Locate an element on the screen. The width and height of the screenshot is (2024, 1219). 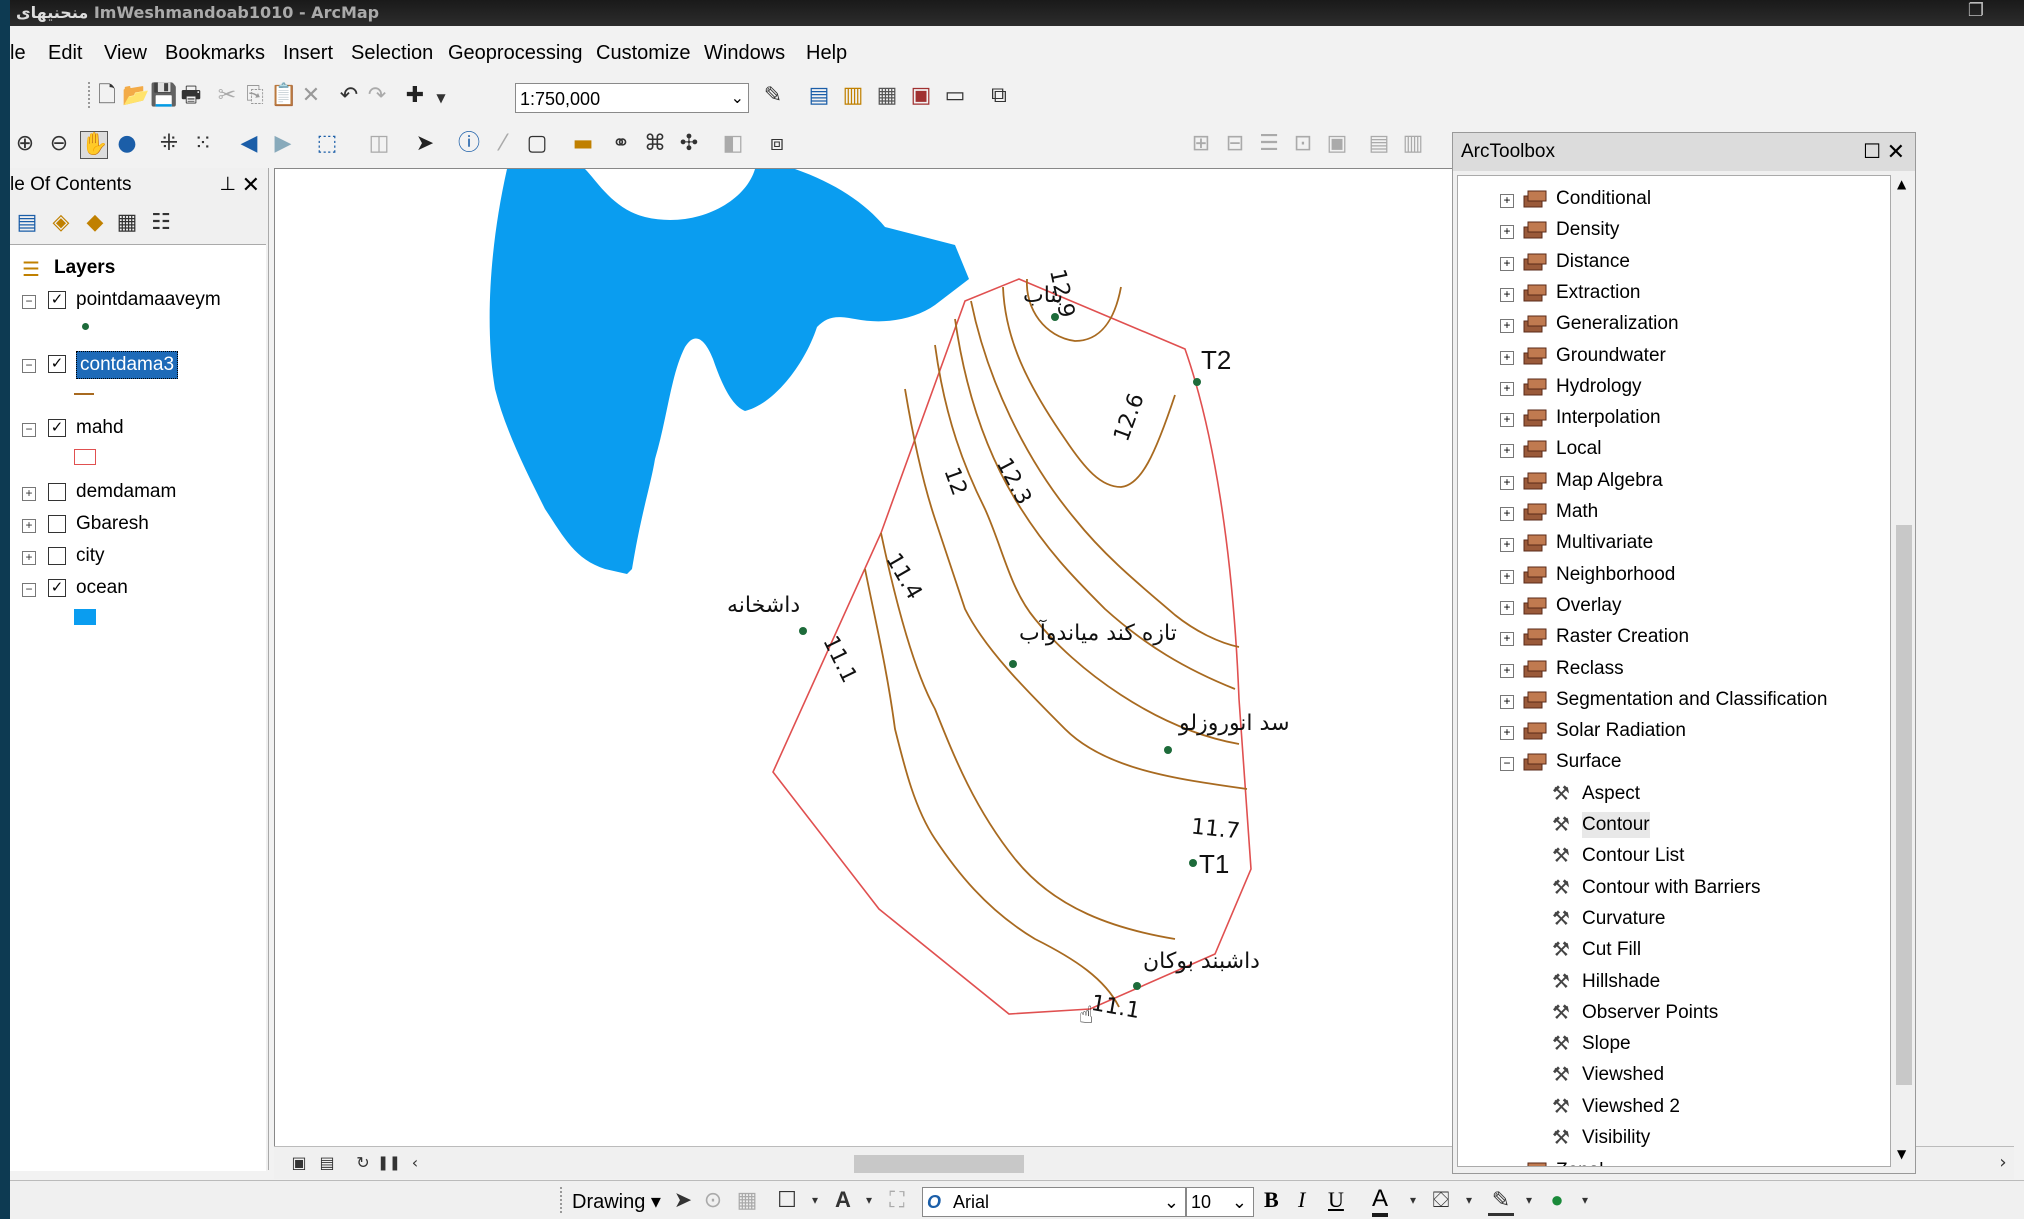
font-size-combobox: 10 ⌄ is located at coordinates (1220, 1202).